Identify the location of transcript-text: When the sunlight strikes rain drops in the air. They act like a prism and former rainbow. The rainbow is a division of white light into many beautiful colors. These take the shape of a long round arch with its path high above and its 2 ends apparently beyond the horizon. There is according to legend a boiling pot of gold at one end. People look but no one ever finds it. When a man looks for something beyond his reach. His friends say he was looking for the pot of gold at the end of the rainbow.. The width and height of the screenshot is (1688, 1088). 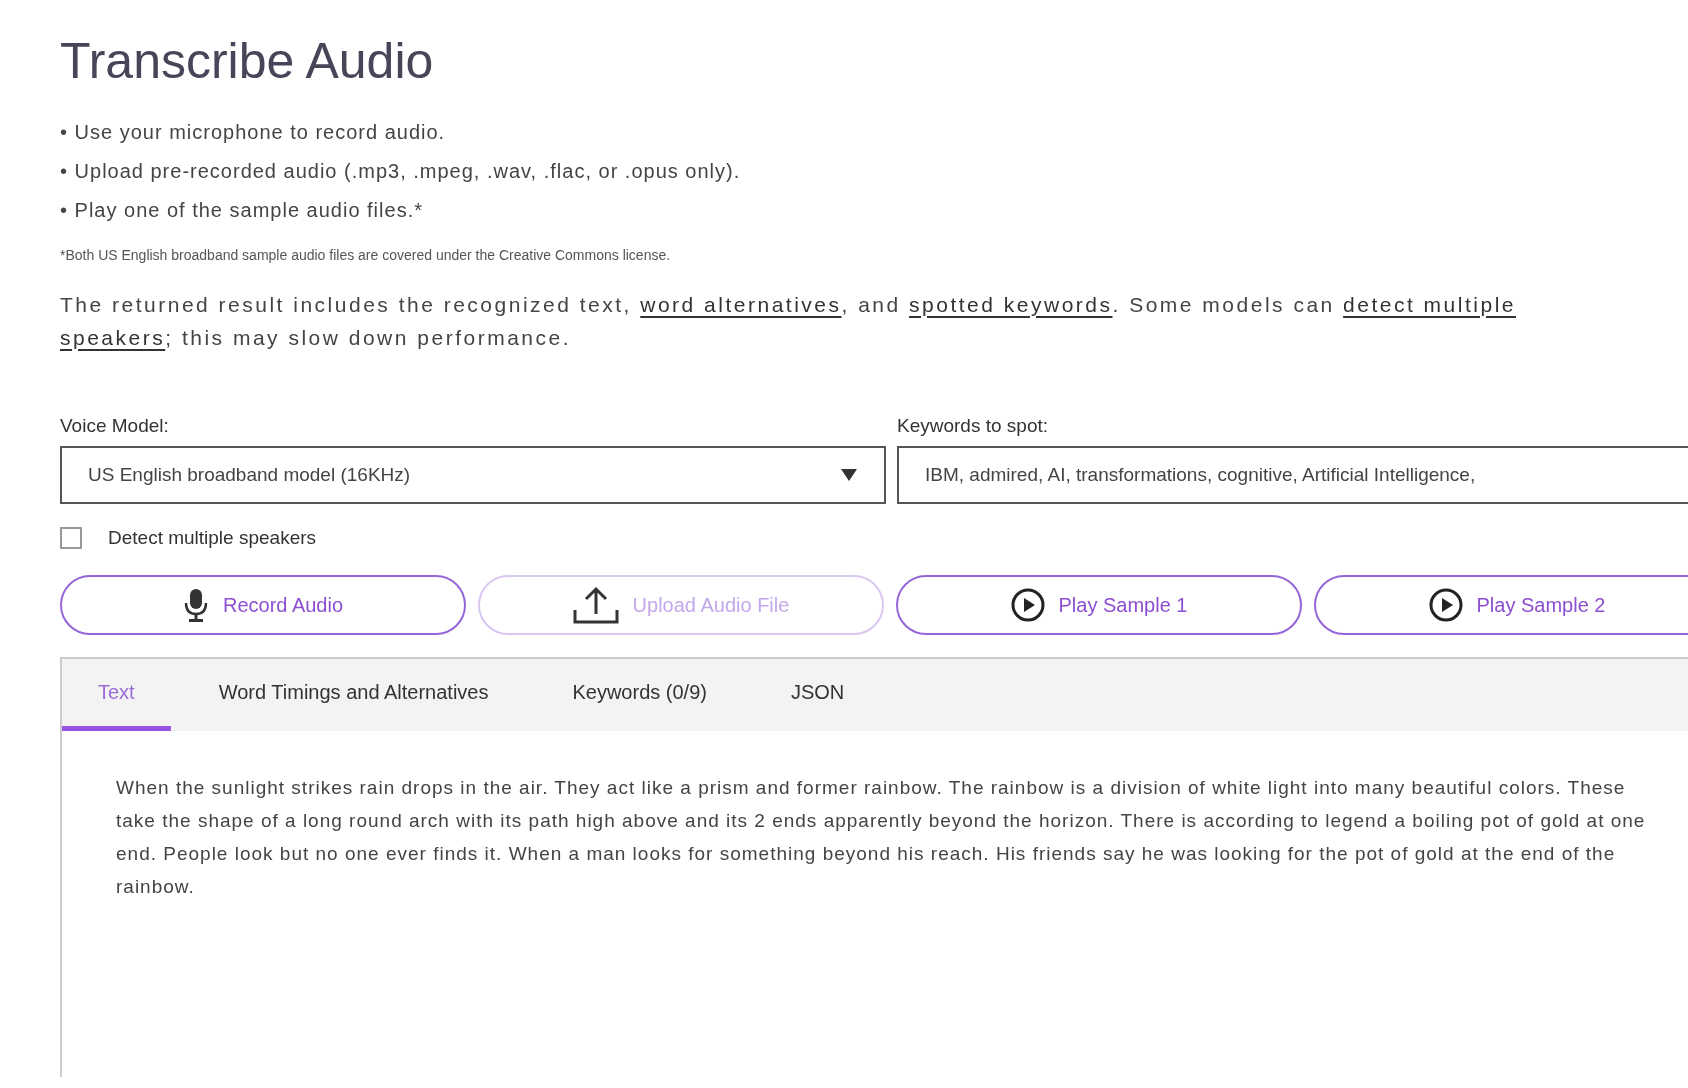
(881, 837).